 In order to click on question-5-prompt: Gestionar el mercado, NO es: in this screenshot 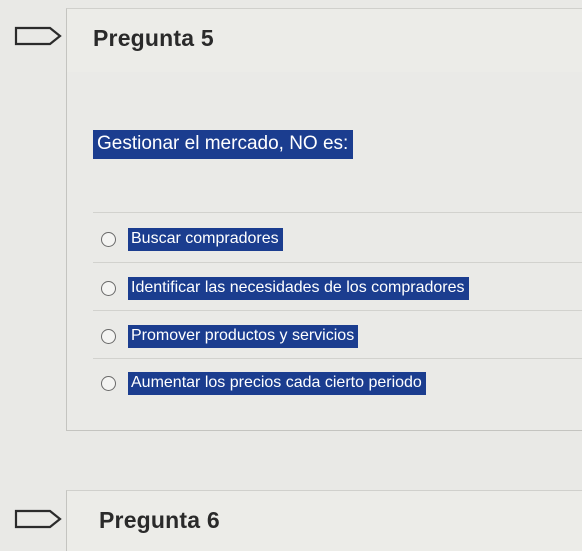, I will do `click(223, 144)`.